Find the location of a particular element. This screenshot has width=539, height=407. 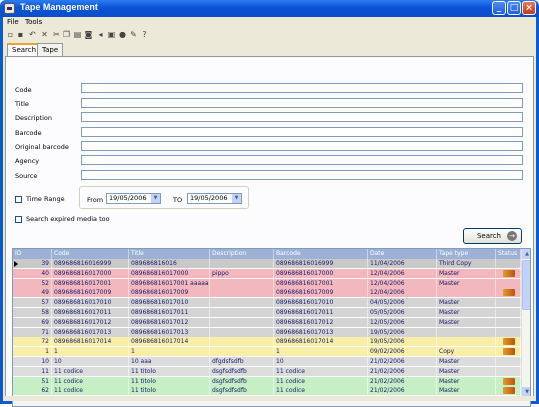

col-barcode-cell: 089686816017014 is located at coordinates (321, 342).